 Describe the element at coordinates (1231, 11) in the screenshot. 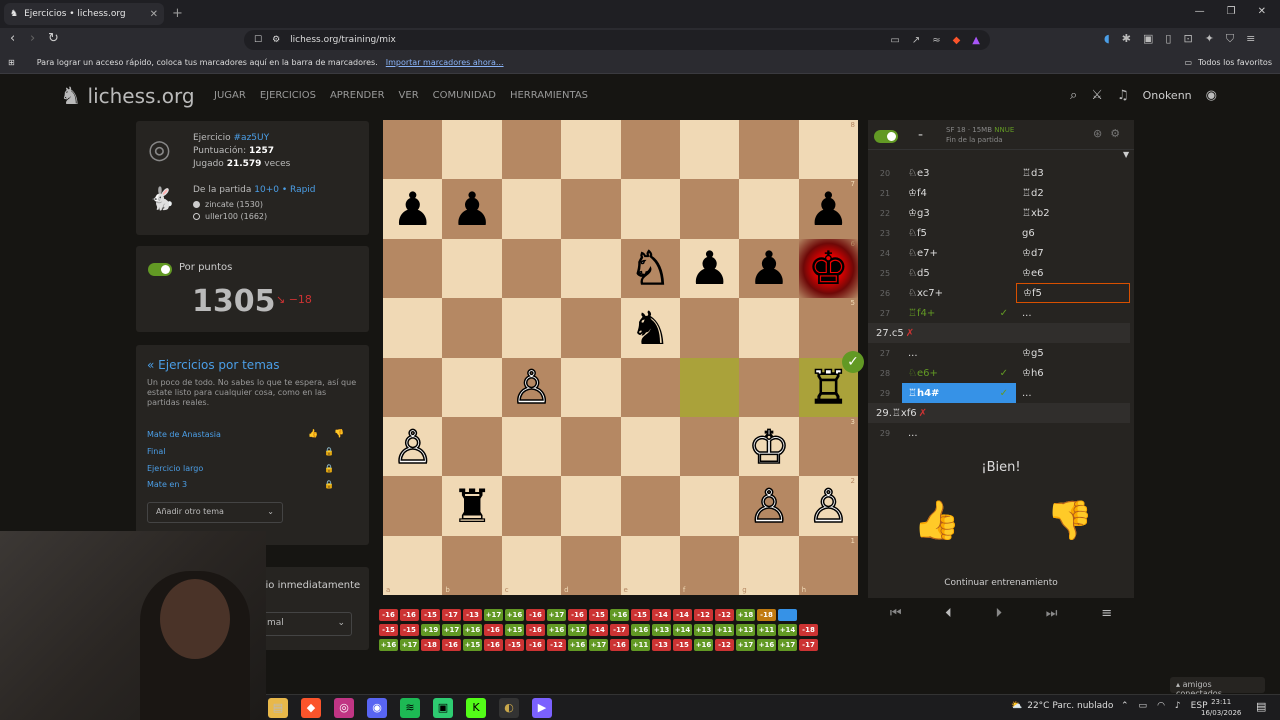

I see `restore-icon: ❐` at that location.